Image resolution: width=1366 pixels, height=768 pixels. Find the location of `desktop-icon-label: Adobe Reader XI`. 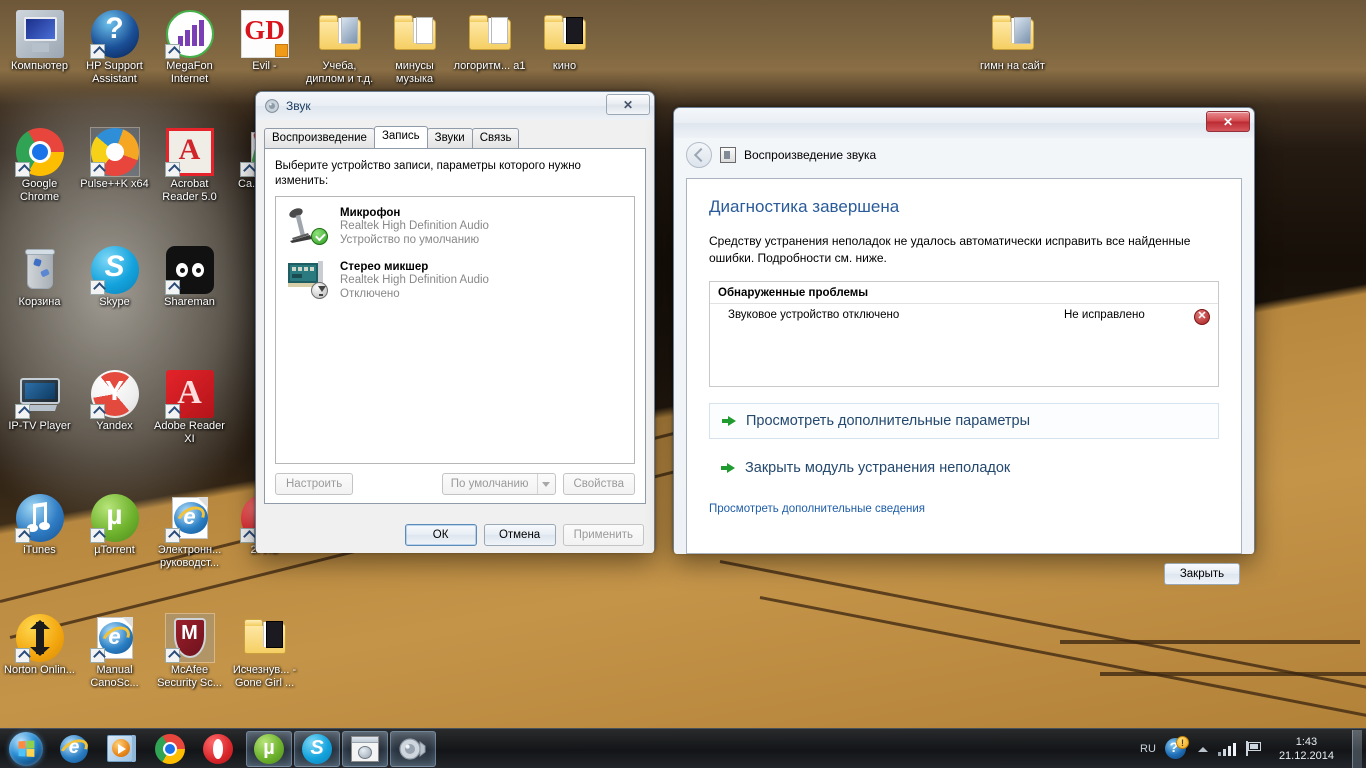

desktop-icon-label: Adobe Reader XI is located at coordinates (189, 432).